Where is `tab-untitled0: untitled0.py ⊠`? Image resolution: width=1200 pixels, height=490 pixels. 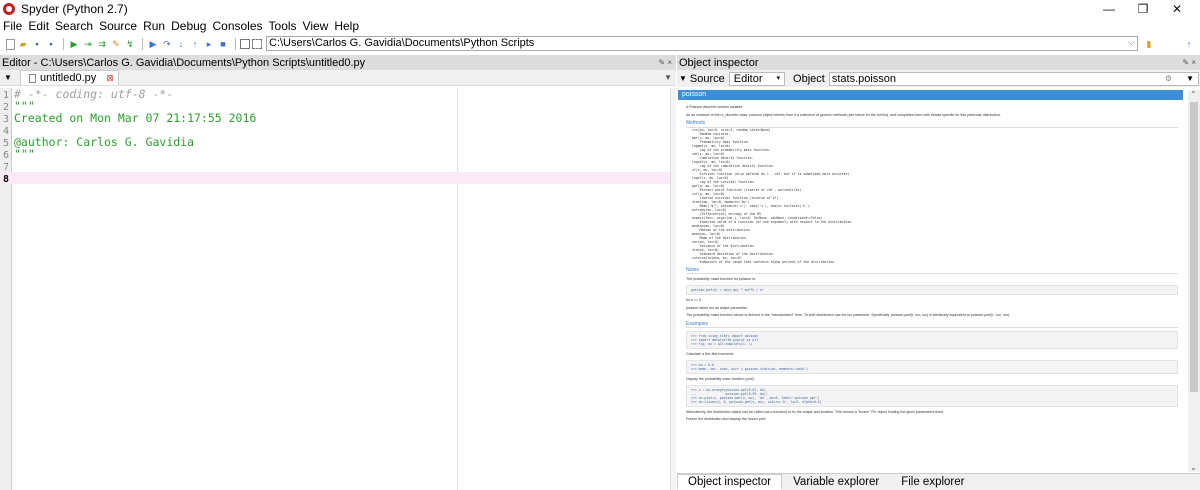 tab-untitled0: untitled0.py ⊠ is located at coordinates (69, 77).